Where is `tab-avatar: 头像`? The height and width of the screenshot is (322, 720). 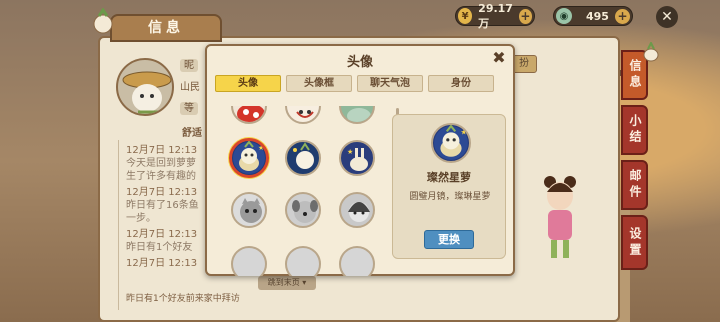
tab-avatar: 头像 is located at coordinates (248, 83).